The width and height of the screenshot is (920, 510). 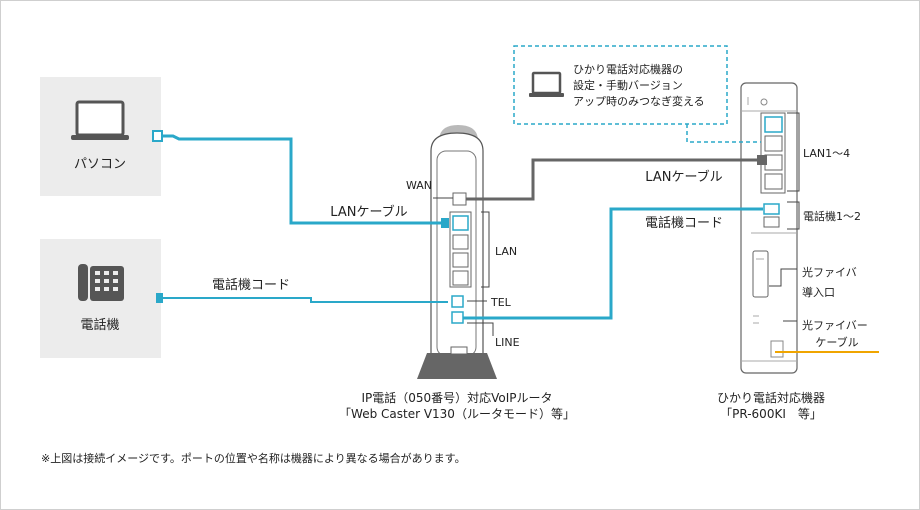 What do you see at coordinates (818, 292) in the screenshot?
I see `fiber-inlet-label-2: 導入口` at bounding box center [818, 292].